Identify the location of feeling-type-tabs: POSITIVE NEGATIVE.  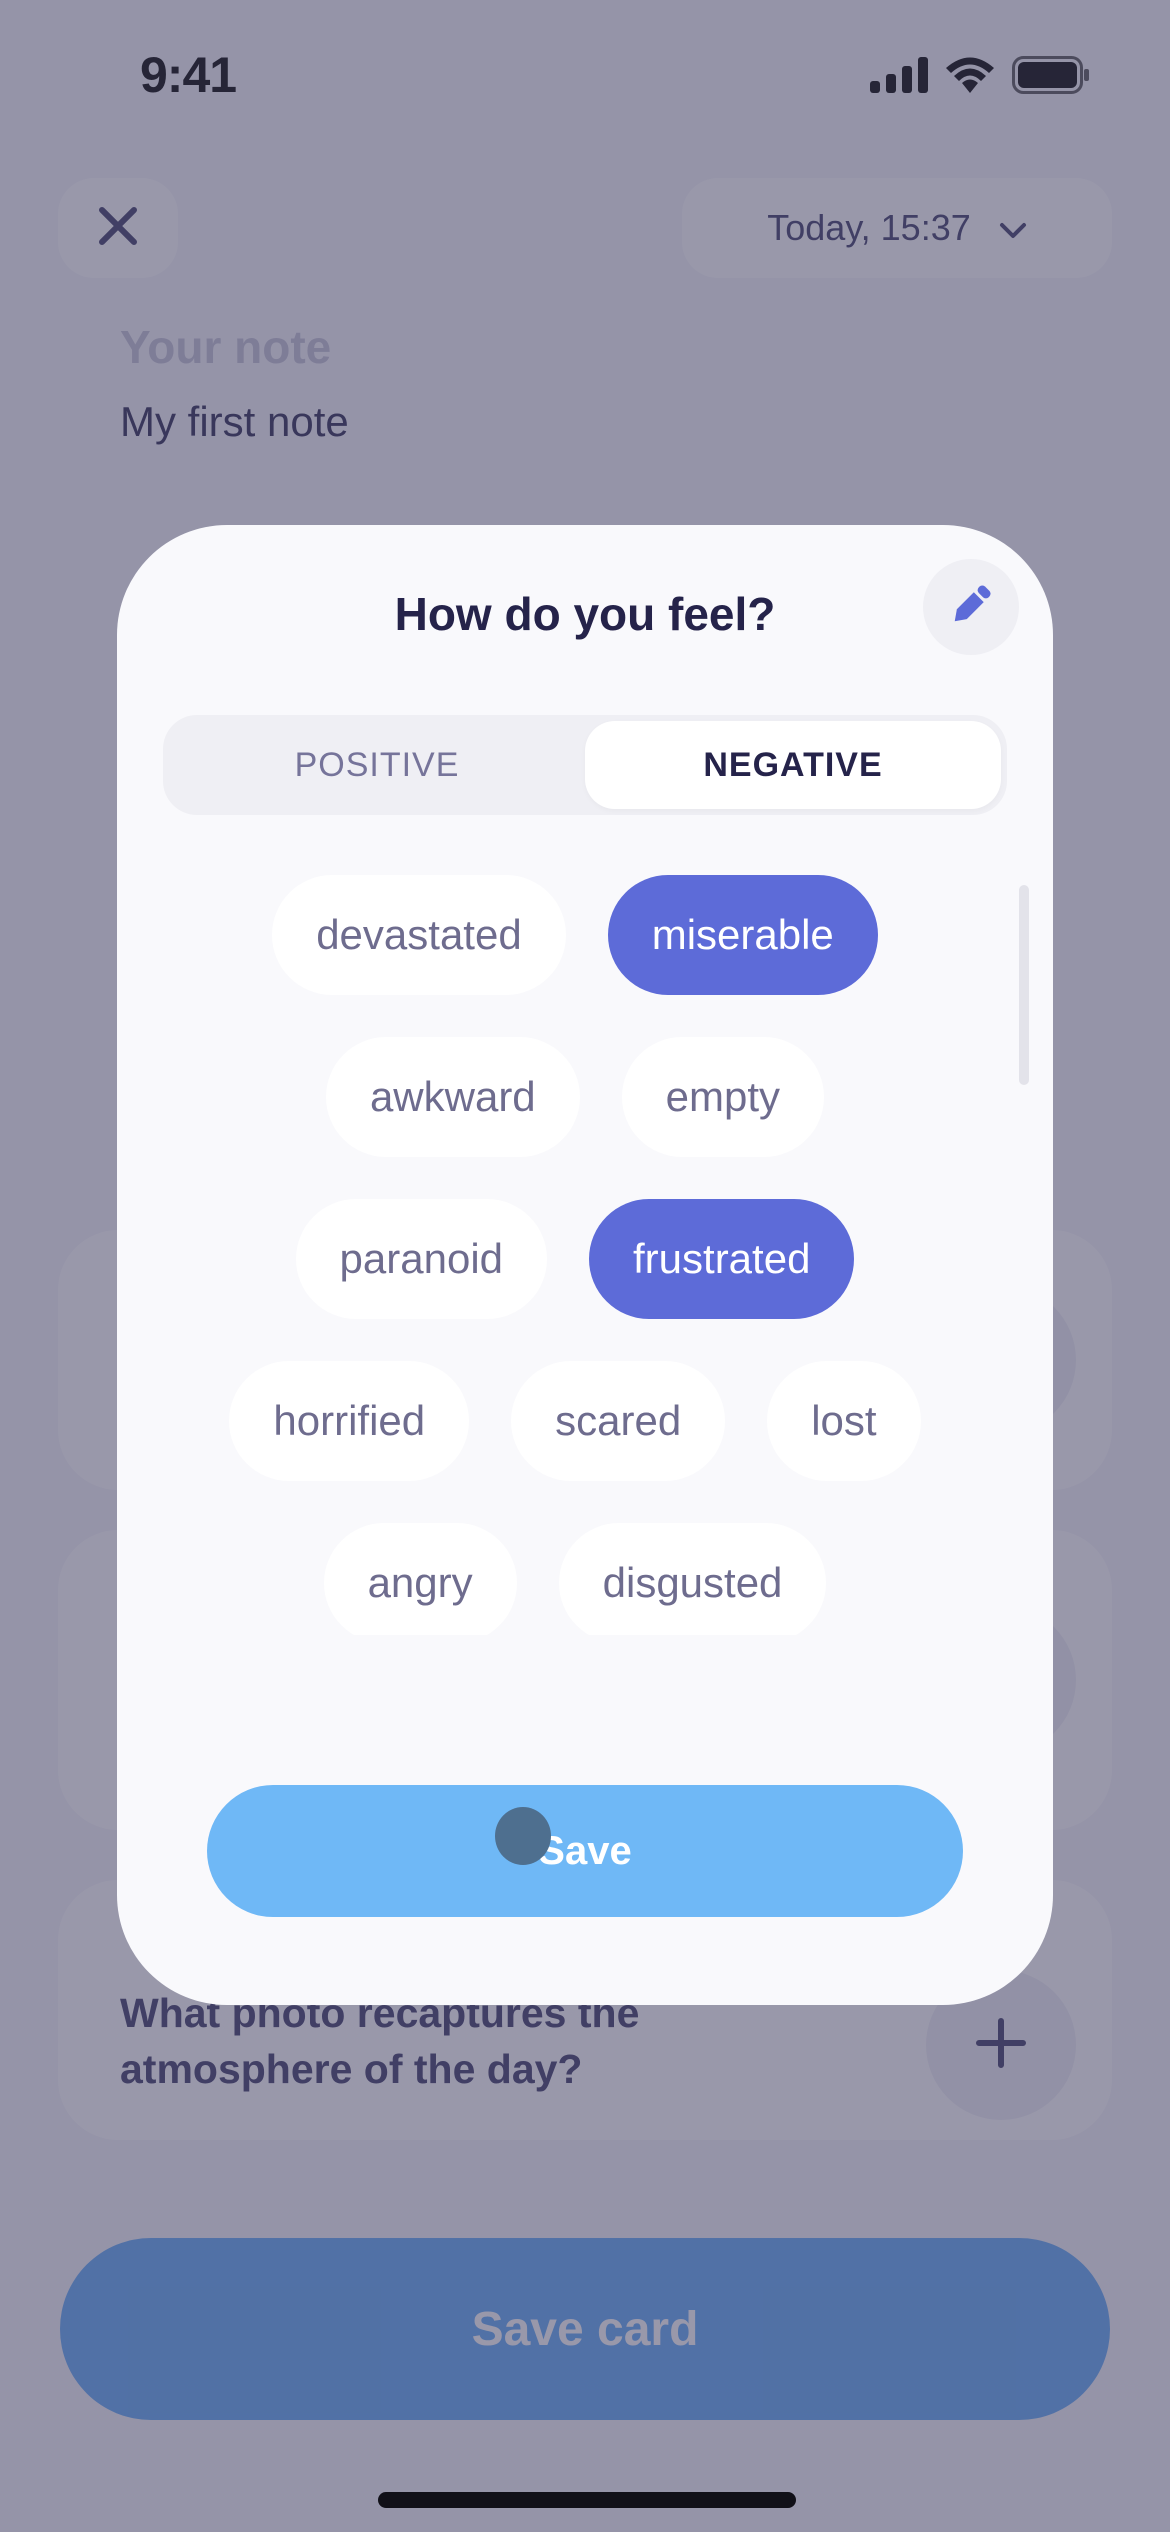
(585, 765).